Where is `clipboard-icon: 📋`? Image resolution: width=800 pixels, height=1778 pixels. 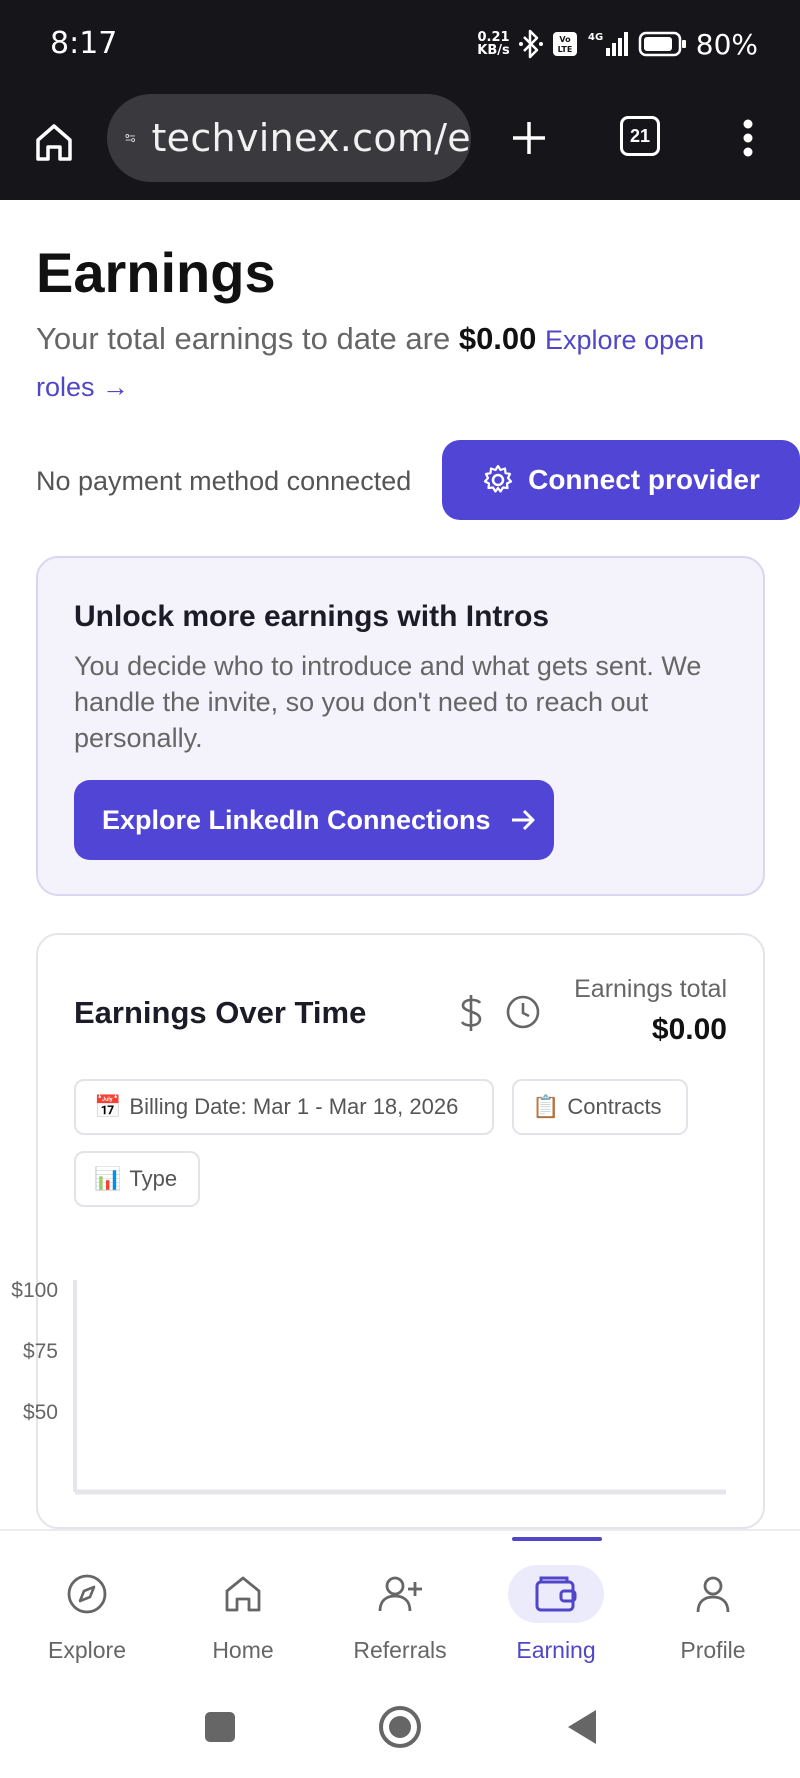
clipboard-icon: 📋 is located at coordinates (546, 1106).